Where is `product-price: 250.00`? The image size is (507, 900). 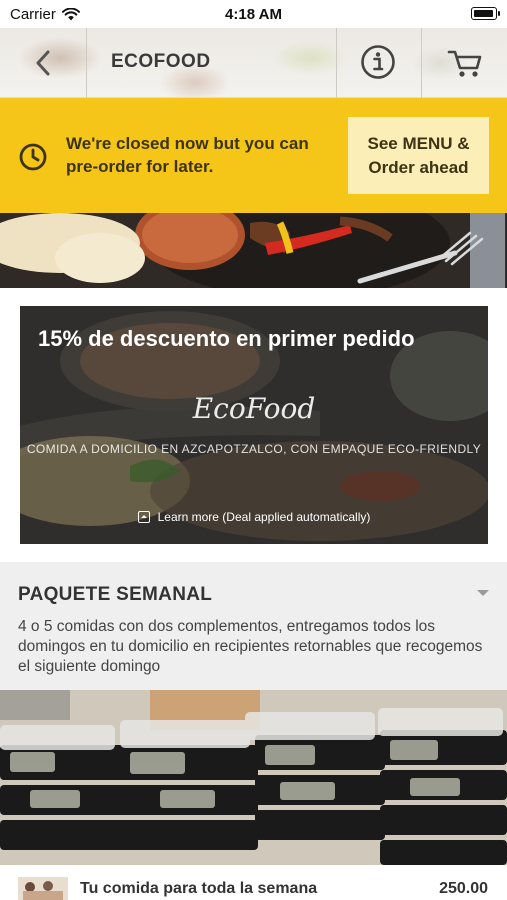
product-price: 250.00 is located at coordinates (463, 888).